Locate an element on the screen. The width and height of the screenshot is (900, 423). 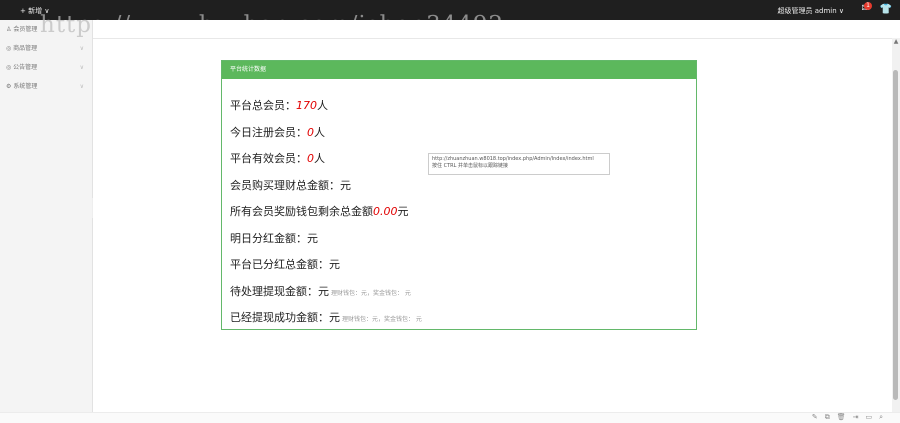
sidebar-item-system: ⚙ 系统管理 ∨ is located at coordinates (46, 86).